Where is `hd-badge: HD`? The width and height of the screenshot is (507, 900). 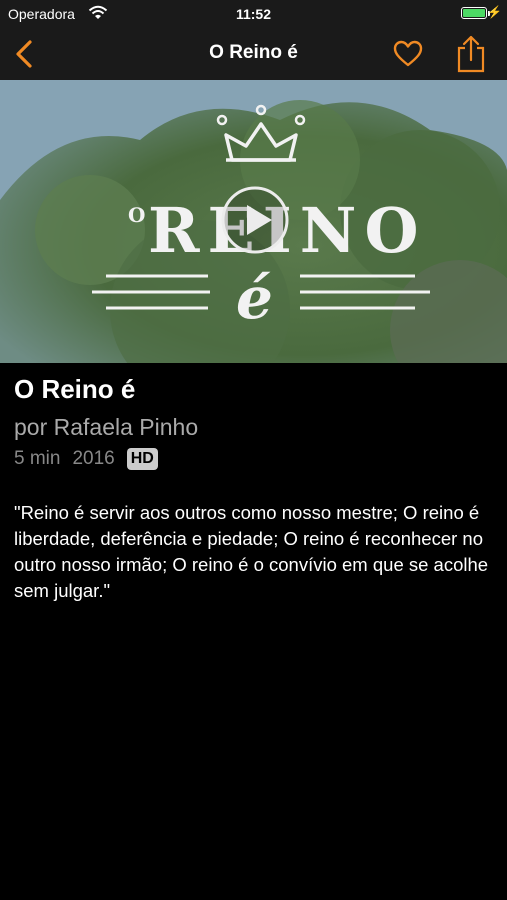 hd-badge: HD is located at coordinates (142, 459).